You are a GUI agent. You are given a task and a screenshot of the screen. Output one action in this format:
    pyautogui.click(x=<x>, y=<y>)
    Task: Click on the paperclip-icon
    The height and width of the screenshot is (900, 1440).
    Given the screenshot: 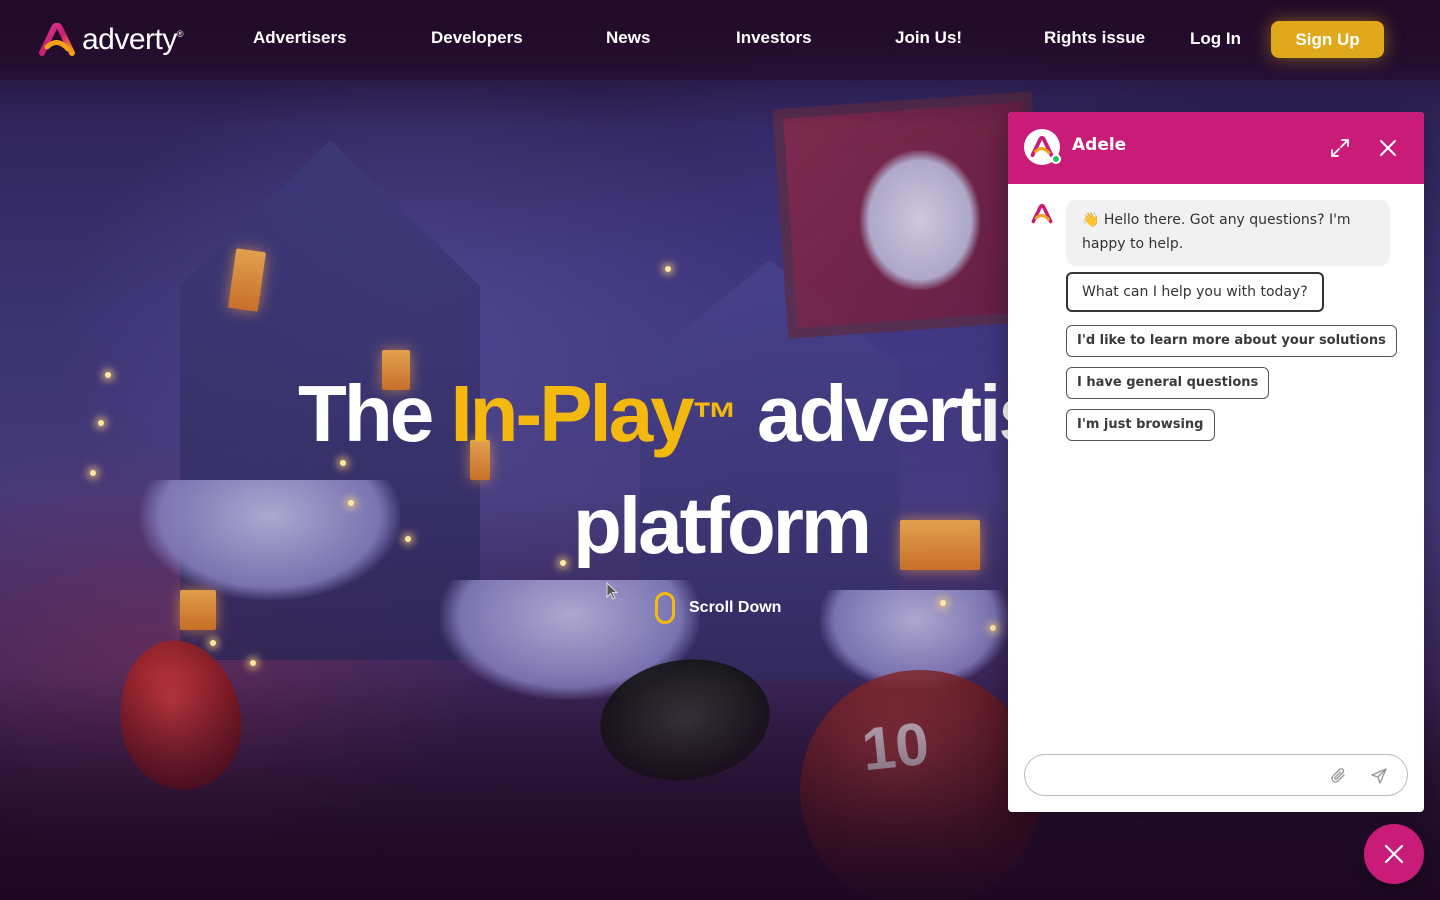 What is the action you would take?
    pyautogui.click(x=1338, y=775)
    